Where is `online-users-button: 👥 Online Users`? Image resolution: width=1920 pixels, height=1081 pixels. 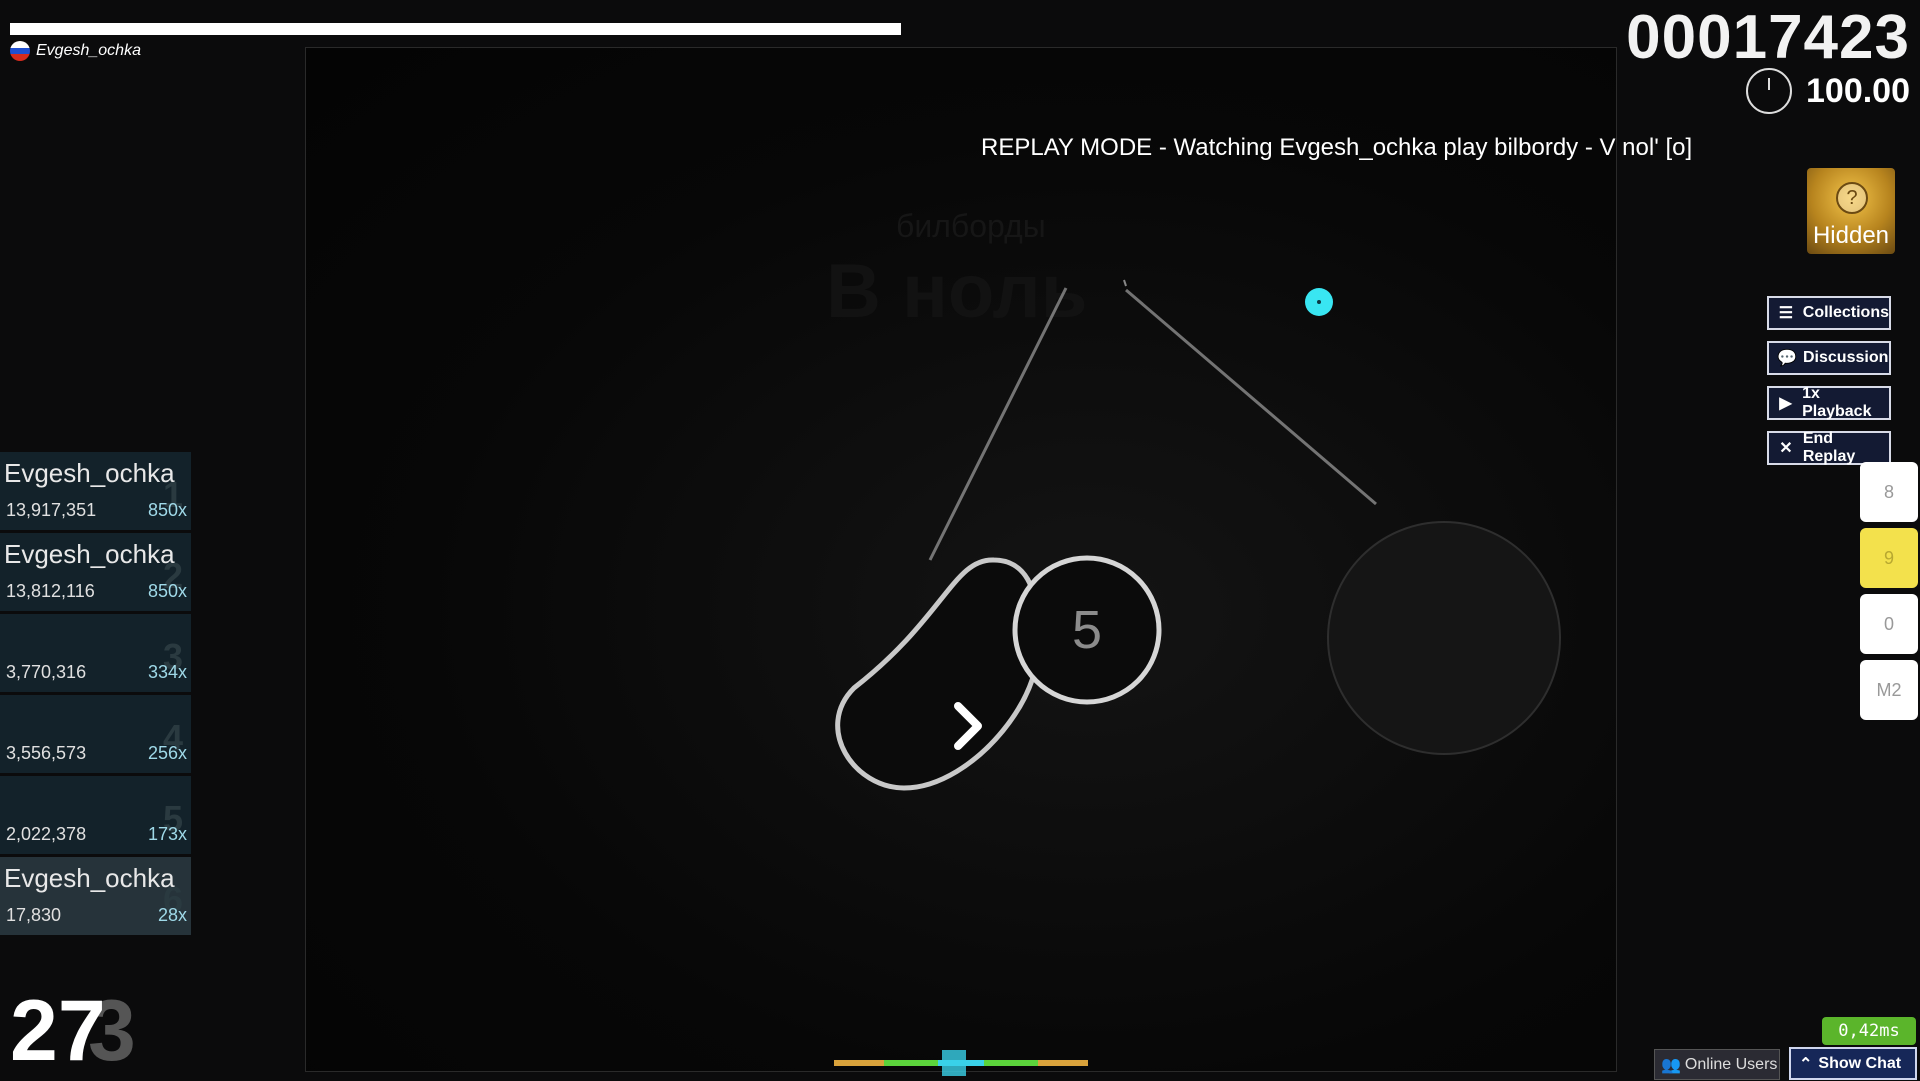 online-users-button: 👥 Online Users is located at coordinates (1717, 1064).